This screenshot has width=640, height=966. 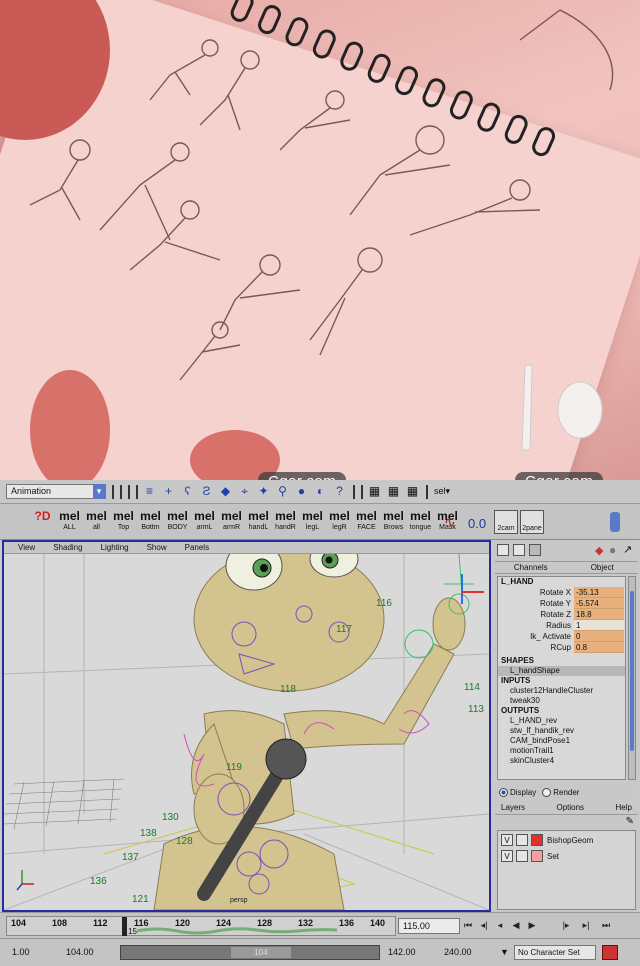 What do you see at coordinates (204, 522) in the screenshot?
I see `shelf-button-arm-l: mel armL` at bounding box center [204, 522].